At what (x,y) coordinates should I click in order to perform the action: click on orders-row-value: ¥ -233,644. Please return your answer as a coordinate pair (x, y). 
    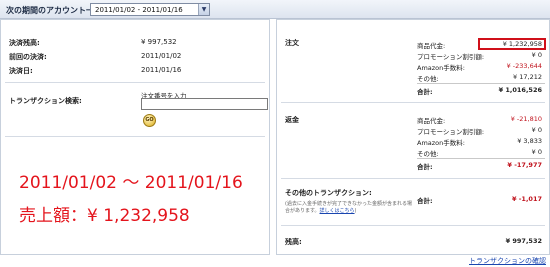
    Looking at the image, I should click on (524, 66).